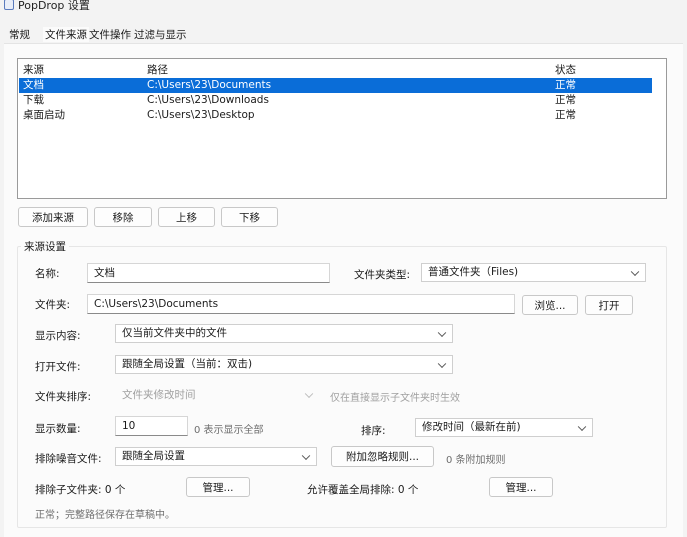 The width and height of the screenshot is (687, 537). Describe the element at coordinates (80, 490) in the screenshot. I see `exclude-subfolders-label: 排除子文件夹: 0 个` at that location.